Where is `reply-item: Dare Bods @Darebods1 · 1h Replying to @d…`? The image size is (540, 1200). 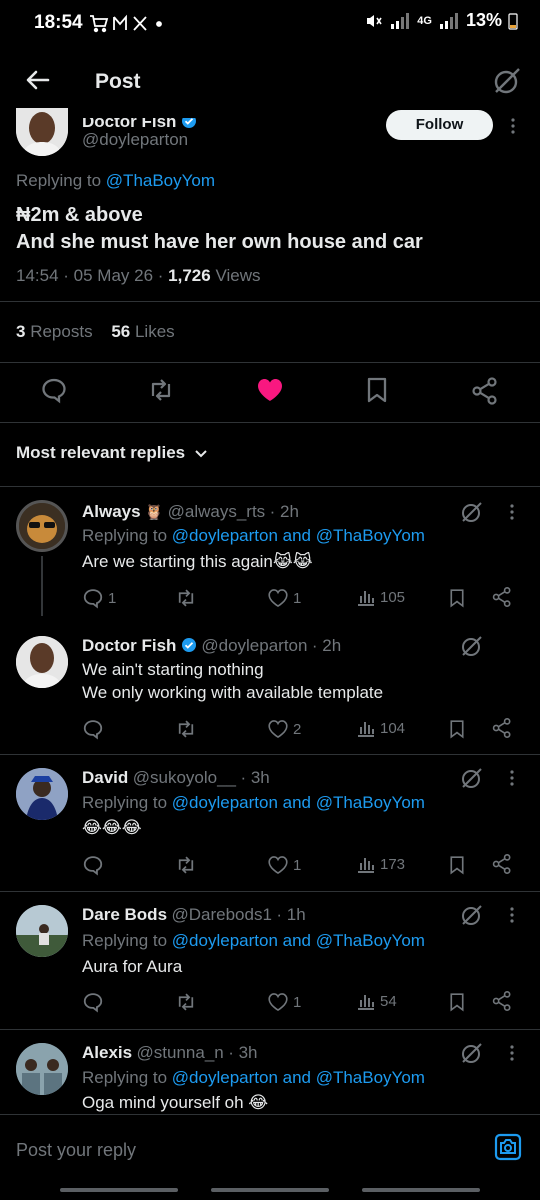
reply-item: Dare Bods @Darebods1 · 1h Replying to @d… is located at coordinates (270, 960).